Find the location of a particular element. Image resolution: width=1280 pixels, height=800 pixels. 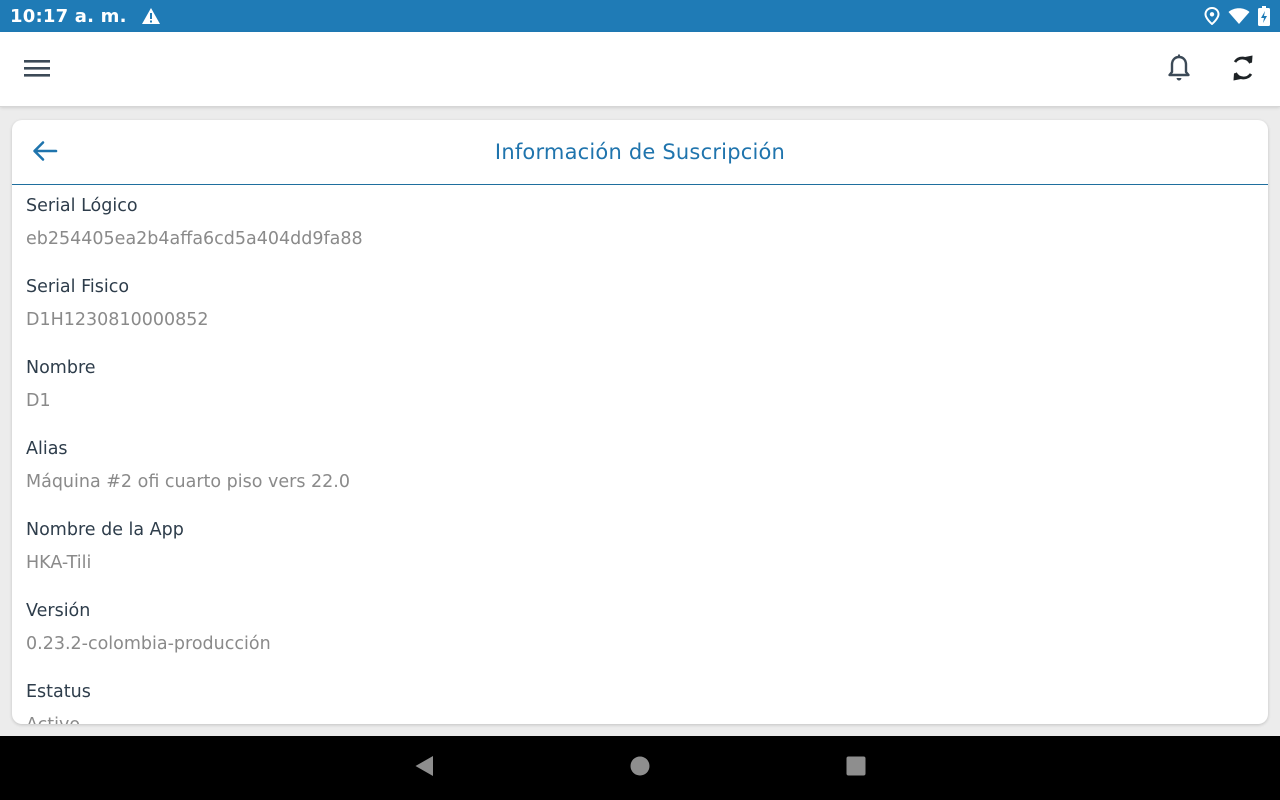

nav-back-icon is located at coordinates (424, 768).